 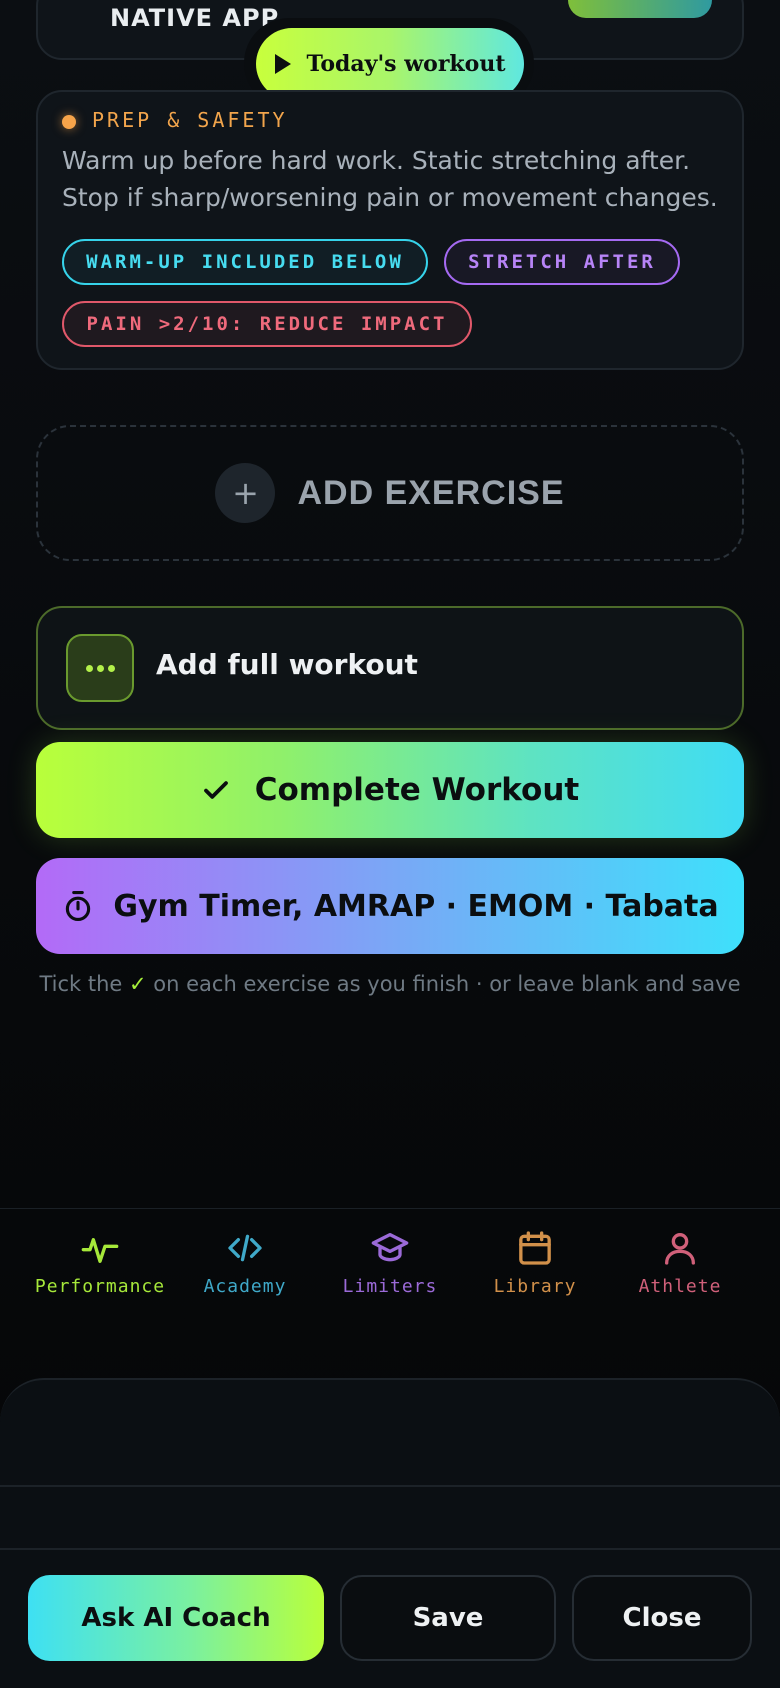 What do you see at coordinates (190, 120) in the screenshot?
I see `prep-safety-title: PREP & SAFETY` at bounding box center [190, 120].